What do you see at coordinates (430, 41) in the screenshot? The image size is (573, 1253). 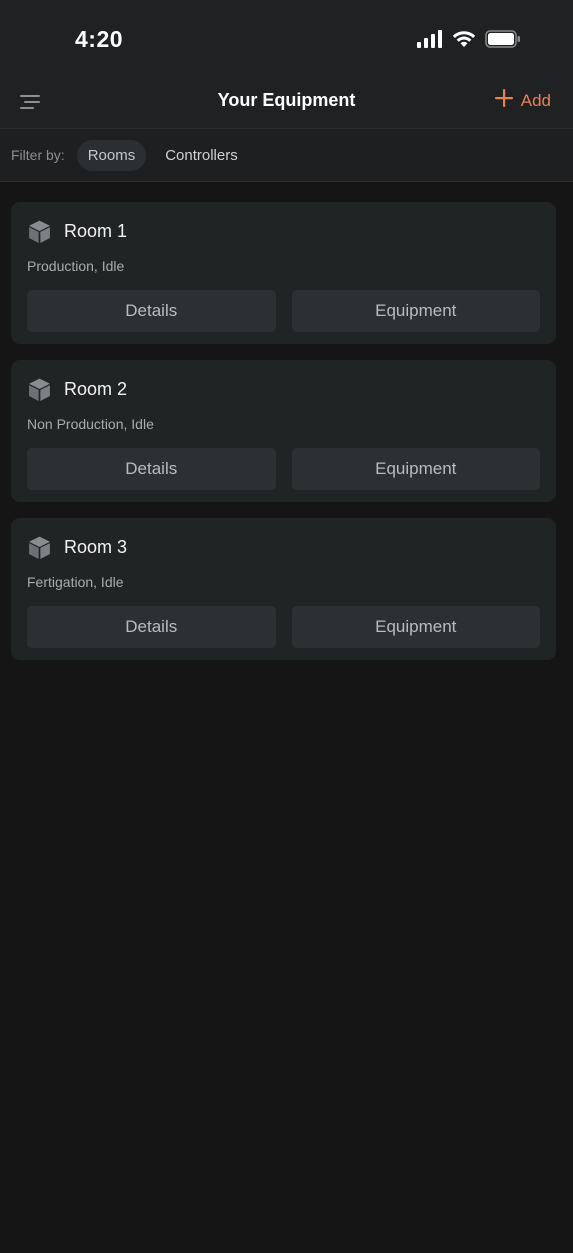 I see `cellular-signal-icon` at bounding box center [430, 41].